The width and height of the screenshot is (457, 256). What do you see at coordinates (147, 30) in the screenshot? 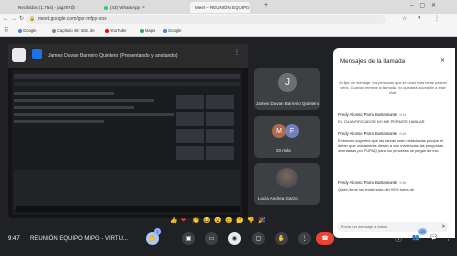
I see `bookmark-maps: Maps` at bounding box center [147, 30].